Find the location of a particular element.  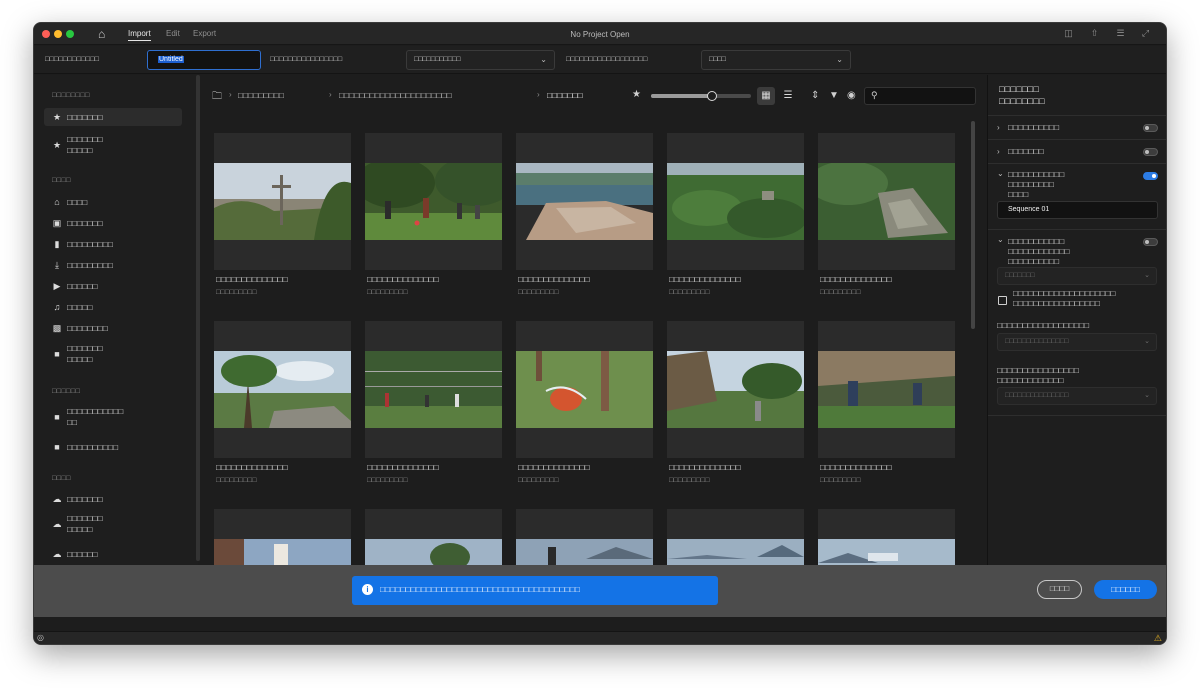

grid-view-button: ▦ is located at coordinates (766, 96).